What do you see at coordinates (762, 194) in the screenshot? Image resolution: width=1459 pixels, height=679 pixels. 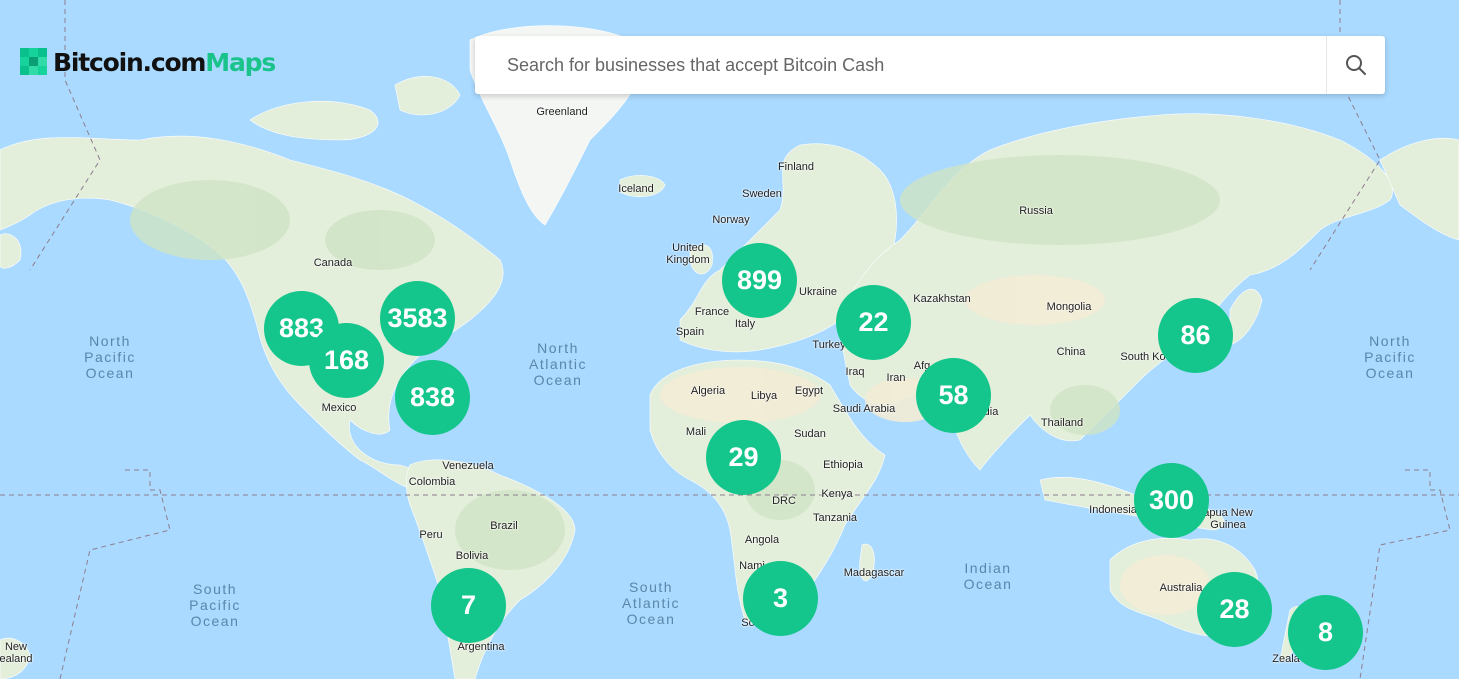 I see `label-sweden: Sweden` at bounding box center [762, 194].